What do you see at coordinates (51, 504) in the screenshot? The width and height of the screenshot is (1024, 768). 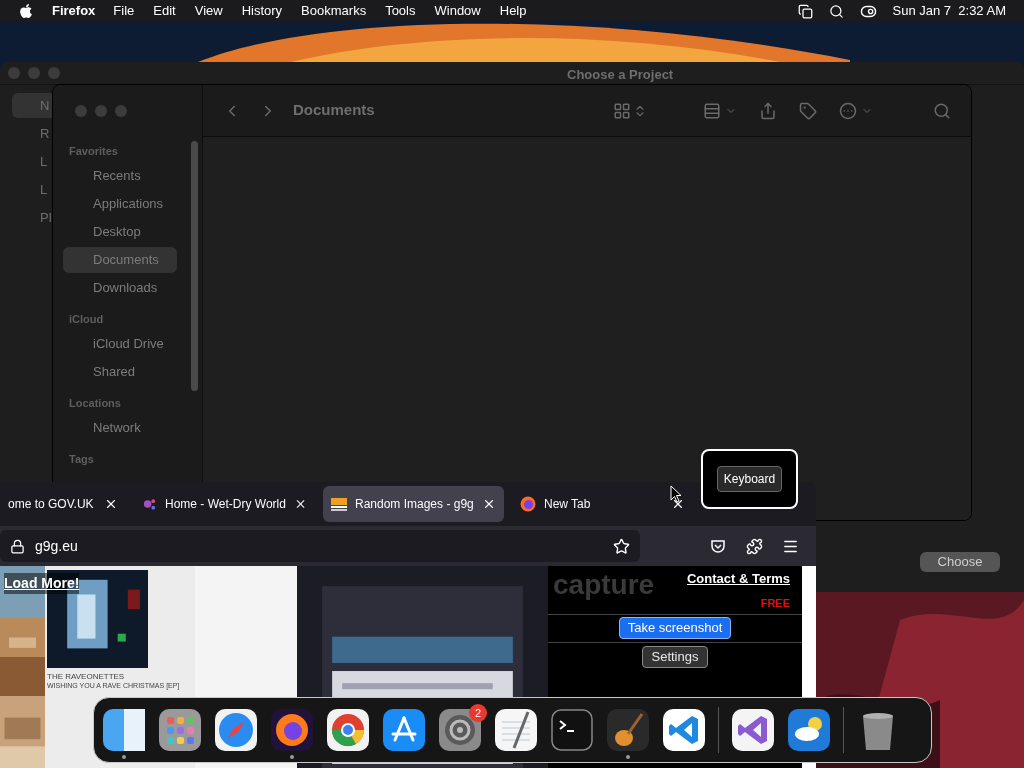 I see `tab-title: ome to GOV.UK` at bounding box center [51, 504].